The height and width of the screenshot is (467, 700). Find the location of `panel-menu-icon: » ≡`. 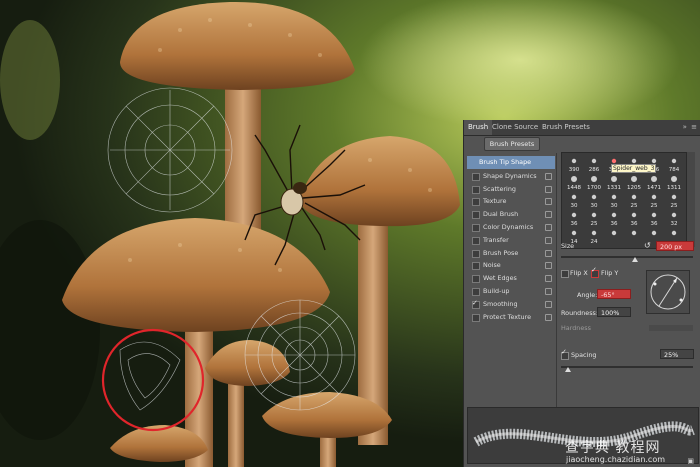

panel-menu-icon: » ≡ is located at coordinates (690, 127).